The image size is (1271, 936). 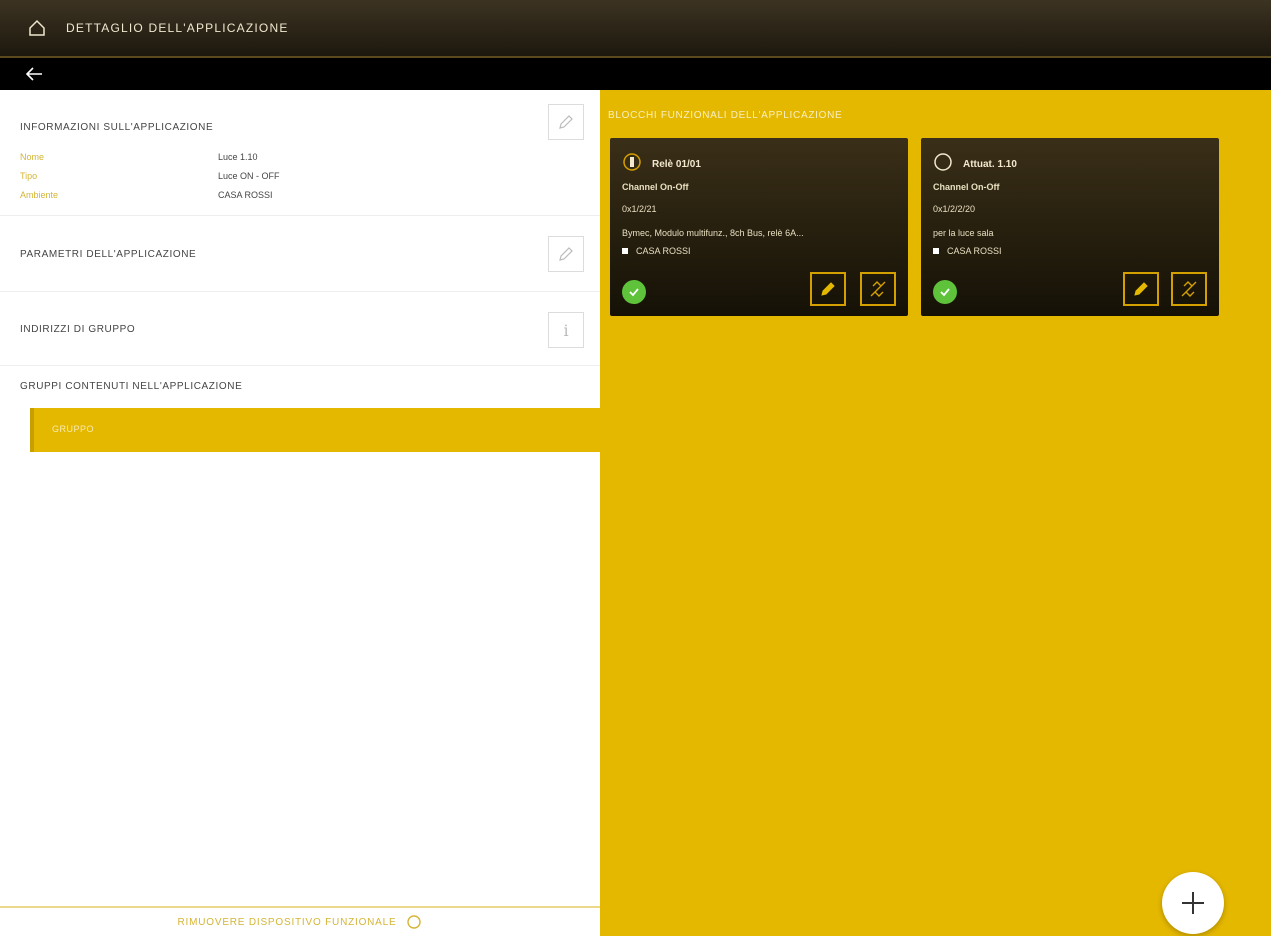 I want to click on group-address-section: INDIRIZZI DI GRUPPO i, so click(x=300, y=329).